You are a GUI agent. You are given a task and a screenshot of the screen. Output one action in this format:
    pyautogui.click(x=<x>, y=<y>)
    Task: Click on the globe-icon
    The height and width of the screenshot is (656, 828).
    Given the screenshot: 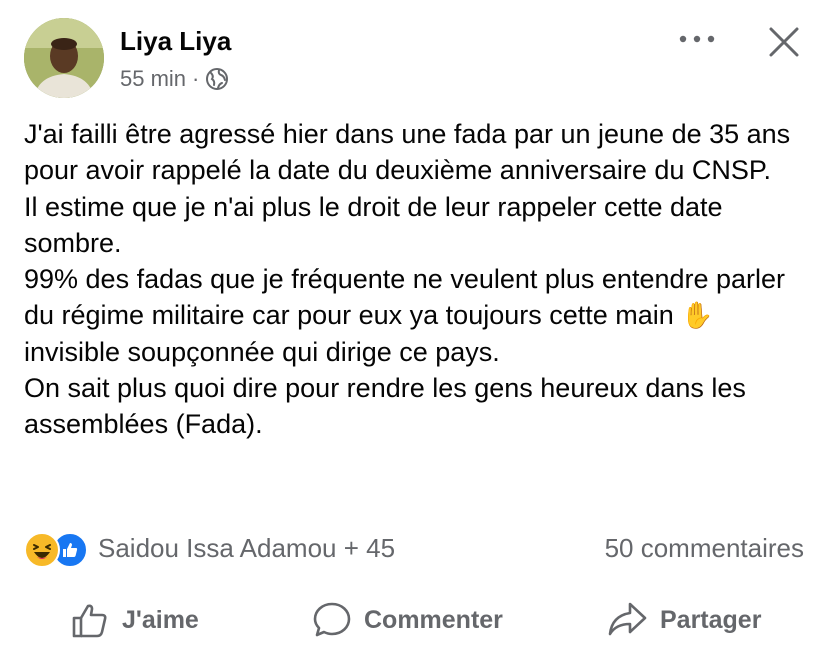 What is the action you would take?
    pyautogui.click(x=217, y=79)
    